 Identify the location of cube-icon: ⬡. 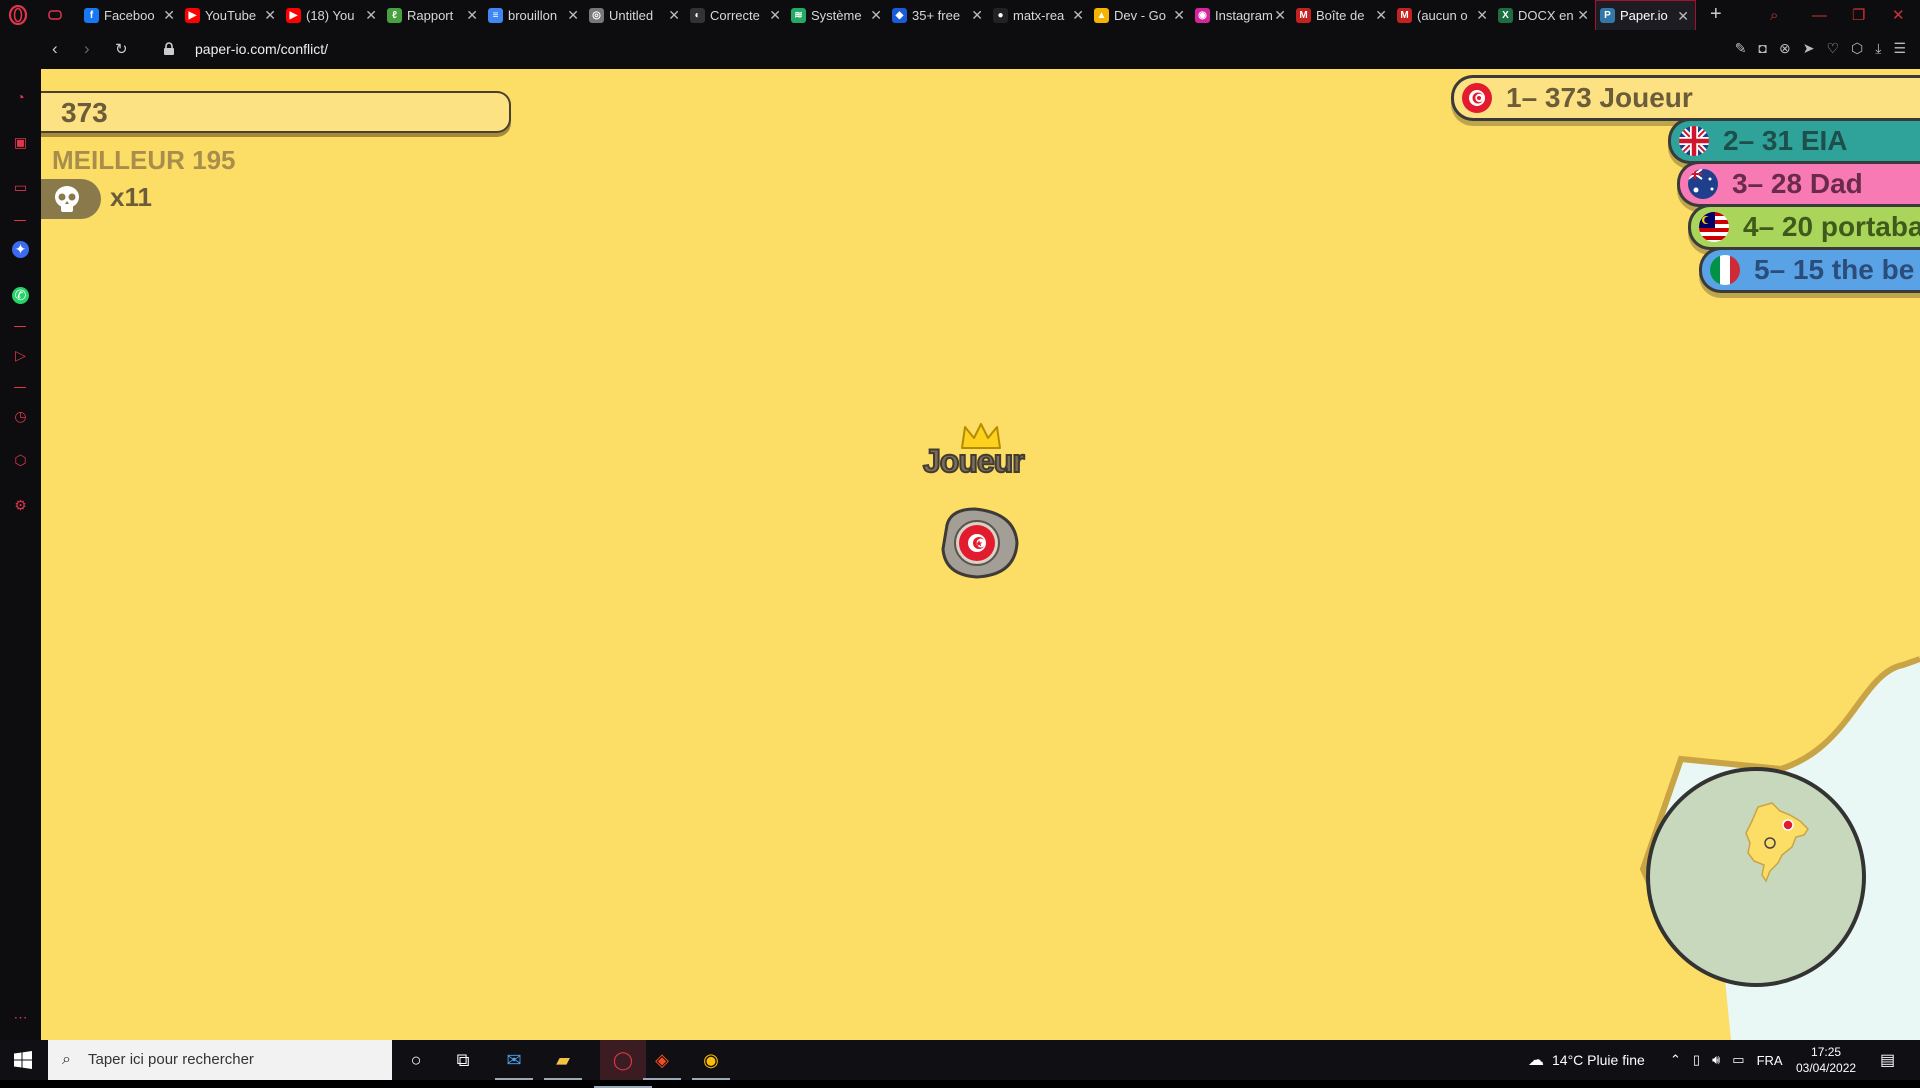
(1857, 48).